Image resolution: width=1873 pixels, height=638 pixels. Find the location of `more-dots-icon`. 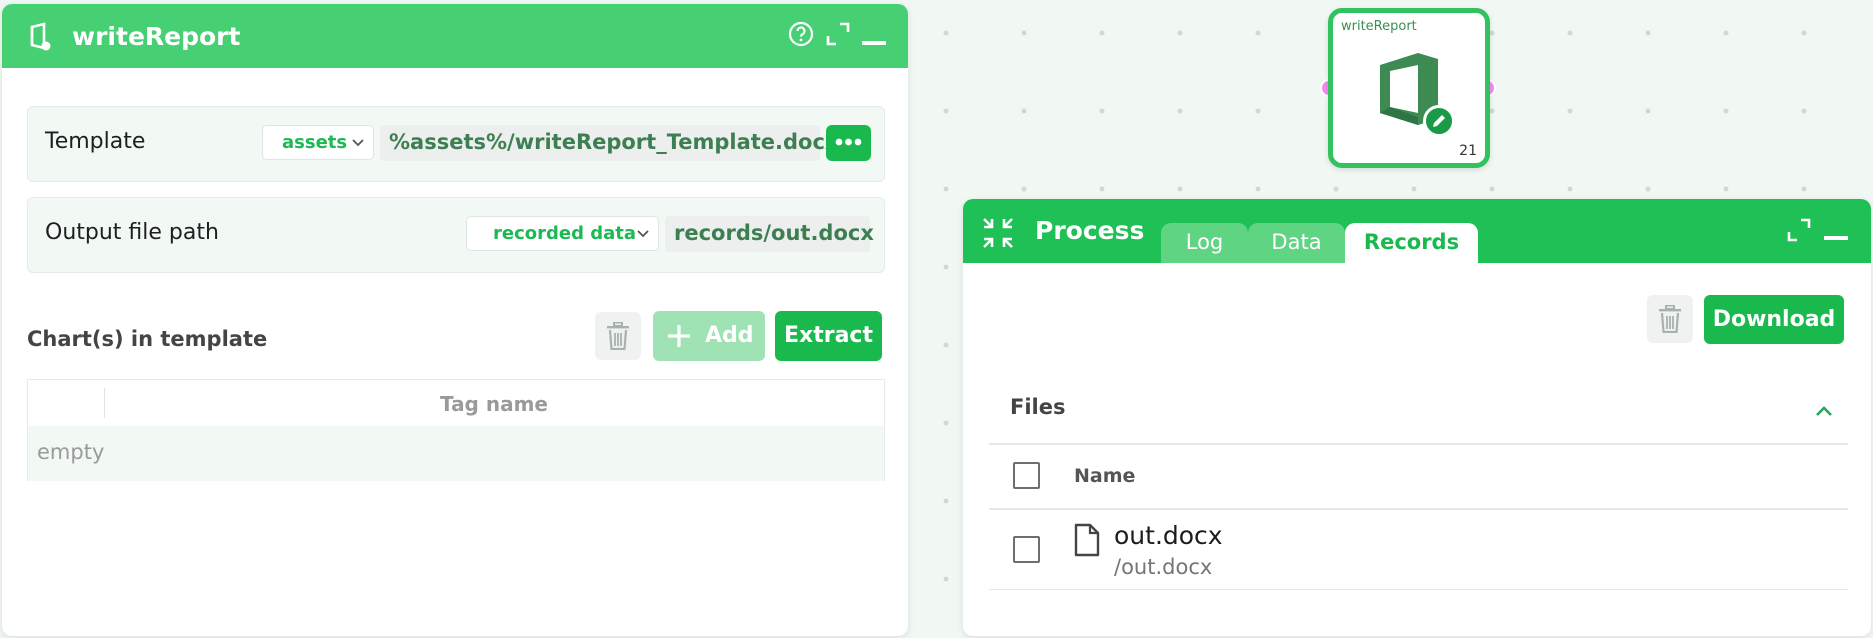

more-dots-icon is located at coordinates (848, 142).